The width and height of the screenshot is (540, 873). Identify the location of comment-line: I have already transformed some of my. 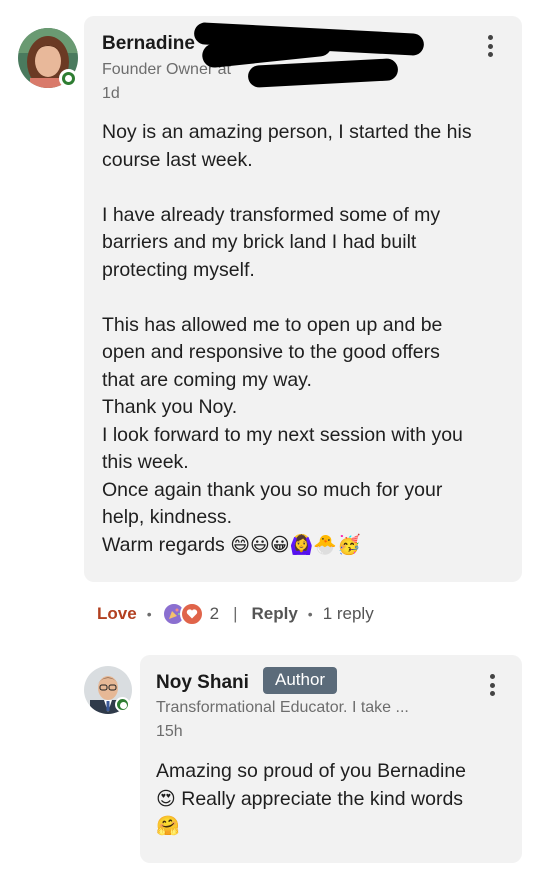
(271, 214).